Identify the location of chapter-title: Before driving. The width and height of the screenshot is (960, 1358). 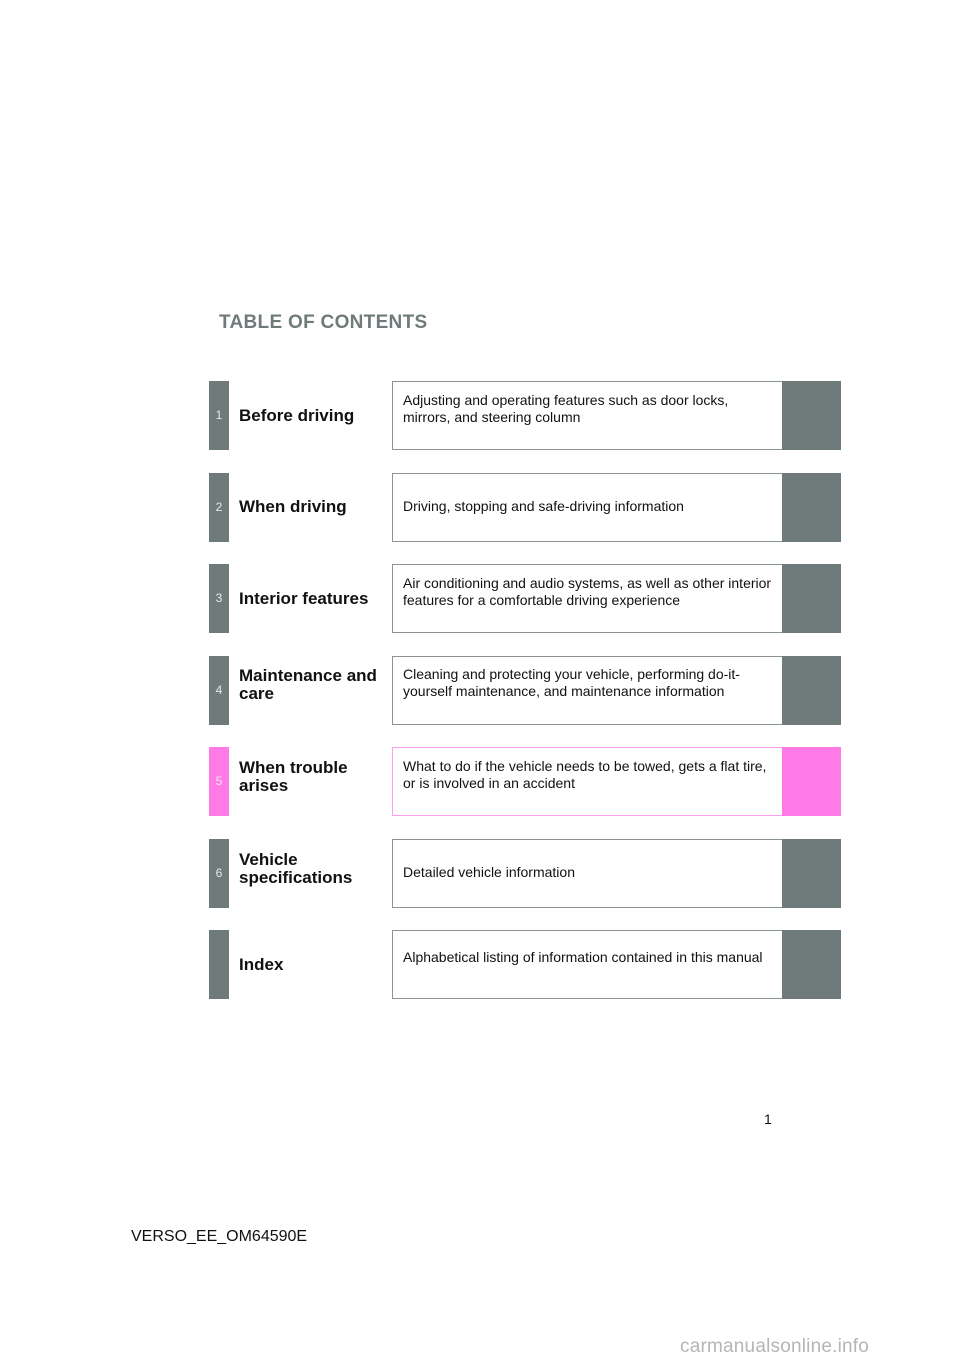
(314, 415).